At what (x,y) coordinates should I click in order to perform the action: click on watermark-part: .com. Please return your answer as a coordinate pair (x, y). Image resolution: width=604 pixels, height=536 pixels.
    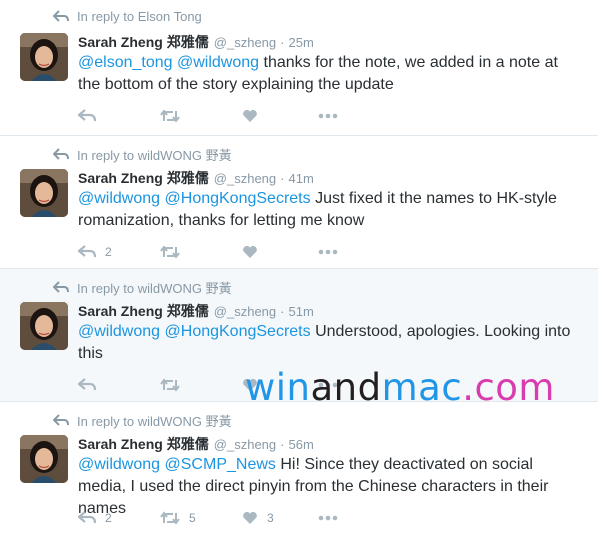
    Looking at the image, I should click on (508, 387).